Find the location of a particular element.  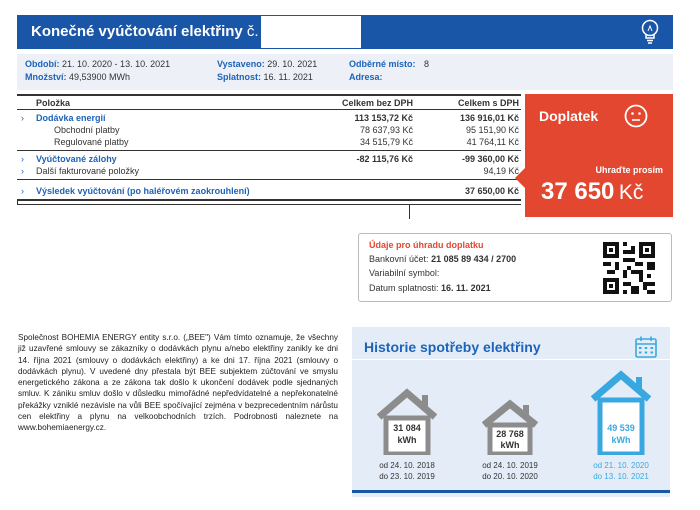

payment-title: Údaje pro úhradu doplatku is located at coordinates (426, 245).